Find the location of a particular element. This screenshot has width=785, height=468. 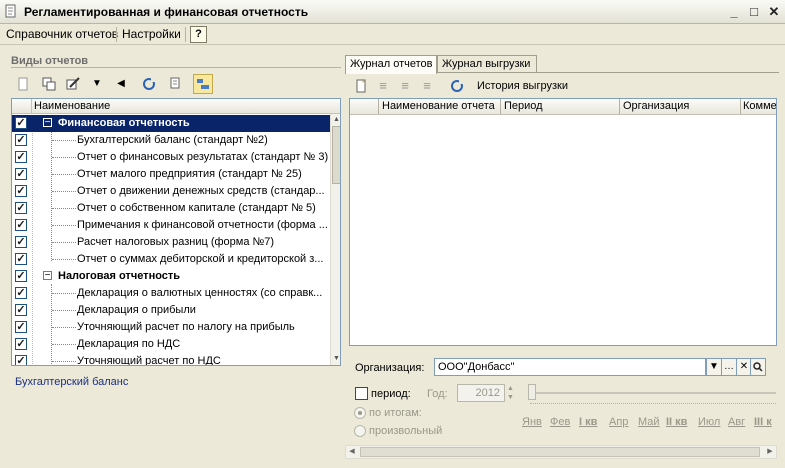

new-report-icon: * is located at coordinates (361, 86).